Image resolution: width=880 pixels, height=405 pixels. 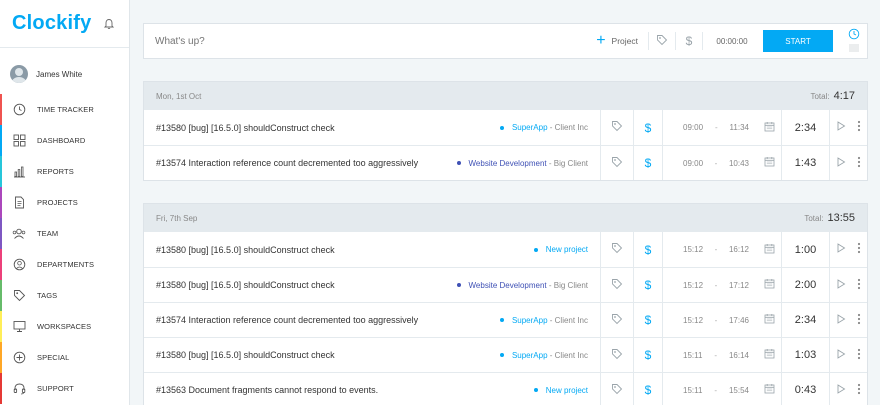 I want to click on sidebar-item-reports: REPORTS, so click(x=64, y=171).